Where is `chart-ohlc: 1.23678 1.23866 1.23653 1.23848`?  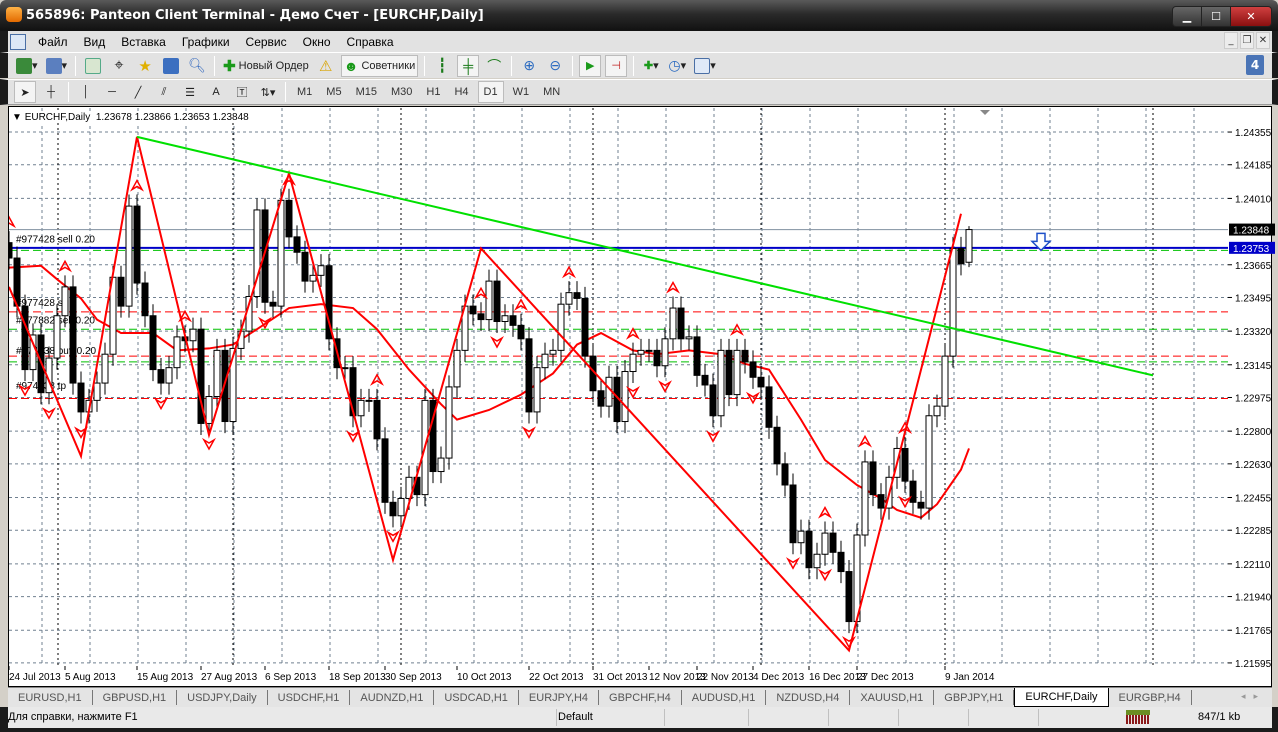 chart-ohlc: 1.23678 1.23866 1.23653 1.23848 is located at coordinates (172, 117).